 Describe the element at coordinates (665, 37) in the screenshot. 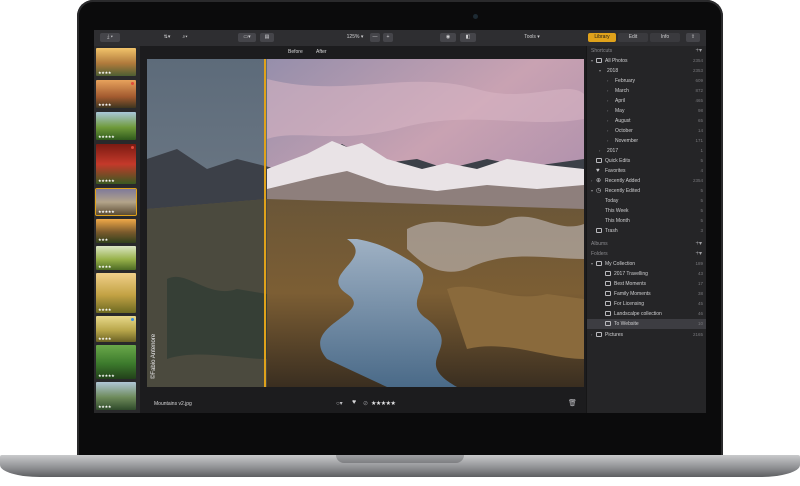

I see `tab-info: Info` at that location.